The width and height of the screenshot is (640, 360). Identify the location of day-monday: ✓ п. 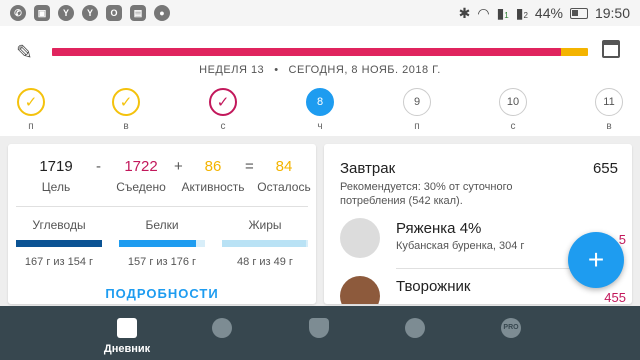
(31, 110).